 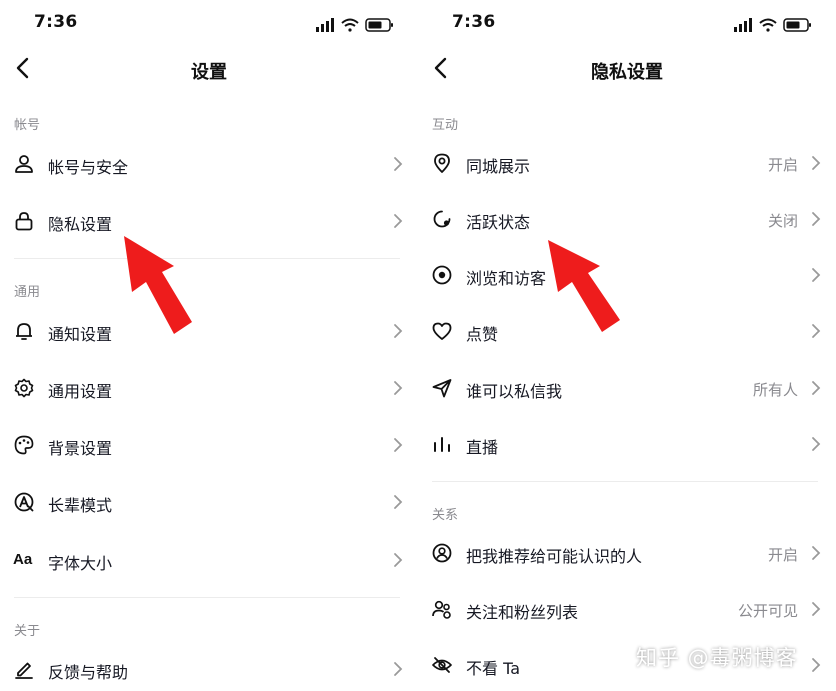 I want to click on row-label: 浏览和访客, so click(x=506, y=278).